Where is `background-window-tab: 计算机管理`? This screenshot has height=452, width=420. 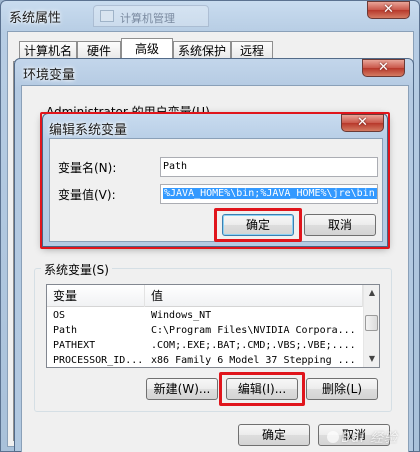 background-window-tab: 计算机管理 is located at coordinates (151, 16).